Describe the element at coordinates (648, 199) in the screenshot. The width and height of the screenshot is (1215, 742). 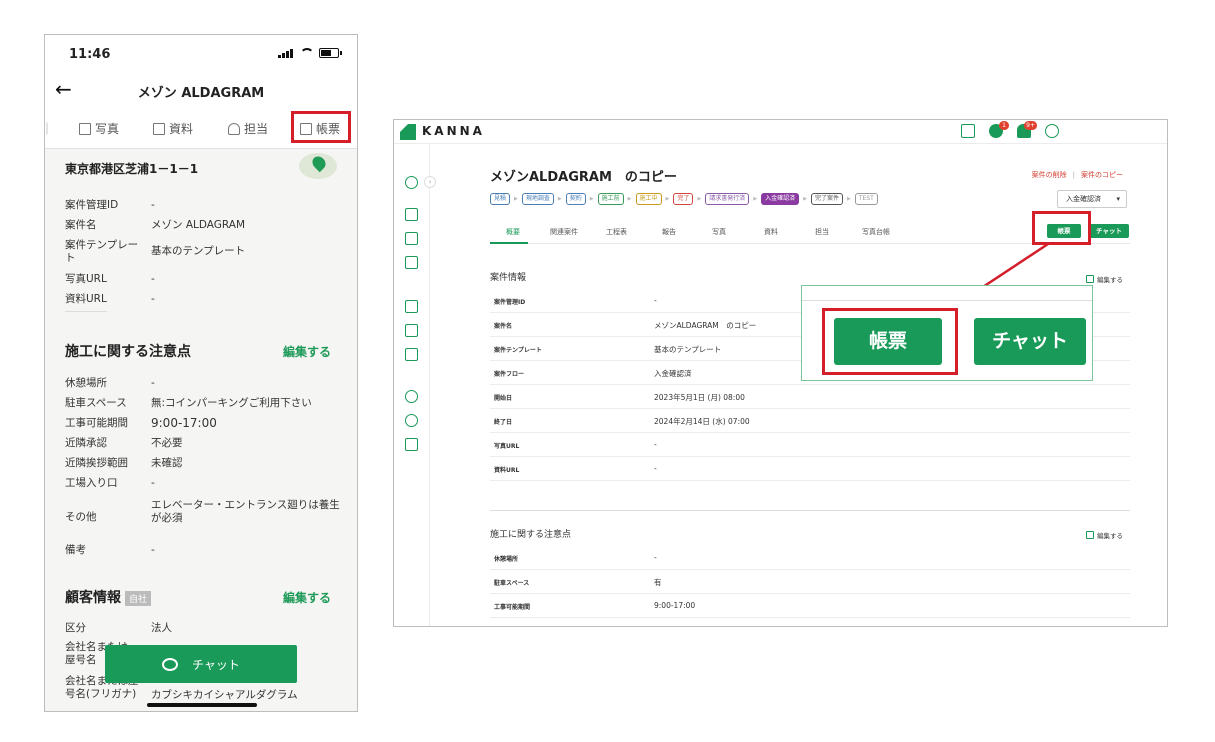
I see `flow-step: 施工中` at that location.